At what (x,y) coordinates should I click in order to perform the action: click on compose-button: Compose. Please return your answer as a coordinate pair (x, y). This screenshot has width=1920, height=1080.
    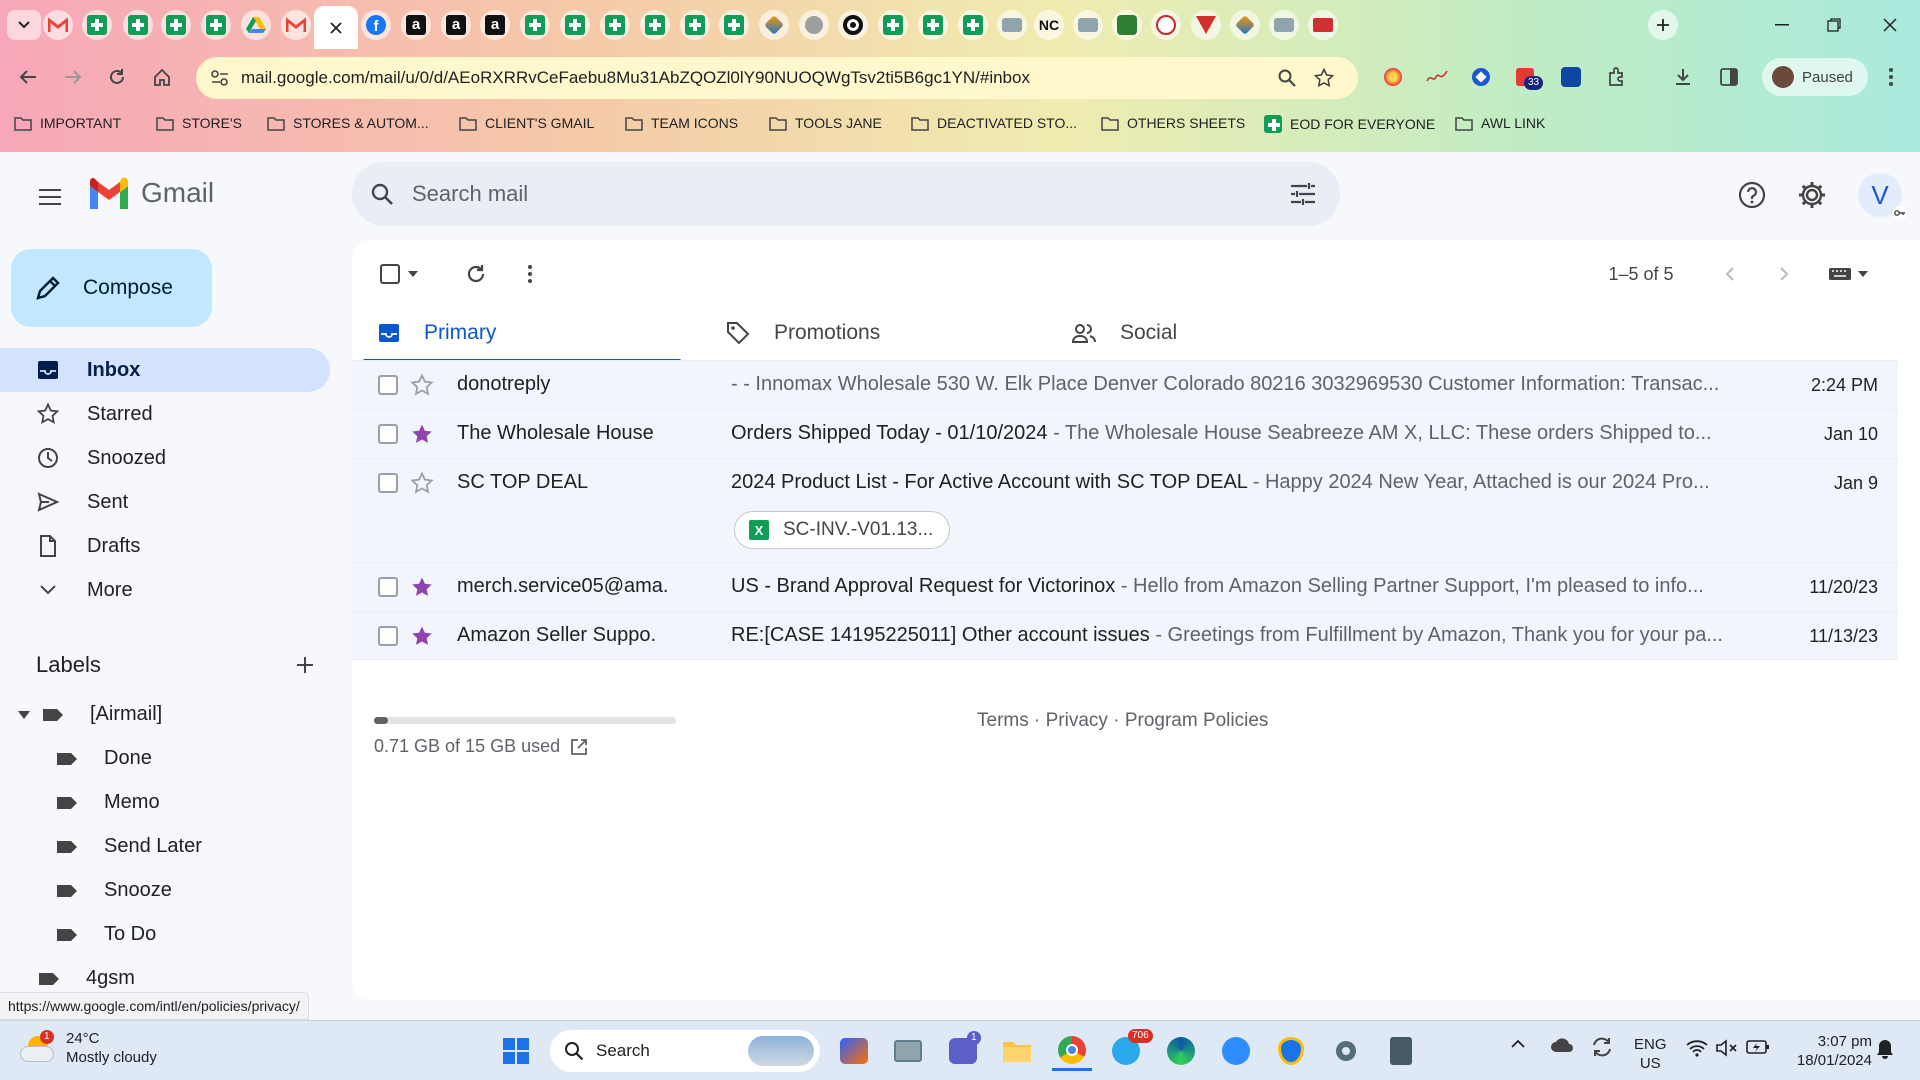
    Looking at the image, I should click on (111, 288).